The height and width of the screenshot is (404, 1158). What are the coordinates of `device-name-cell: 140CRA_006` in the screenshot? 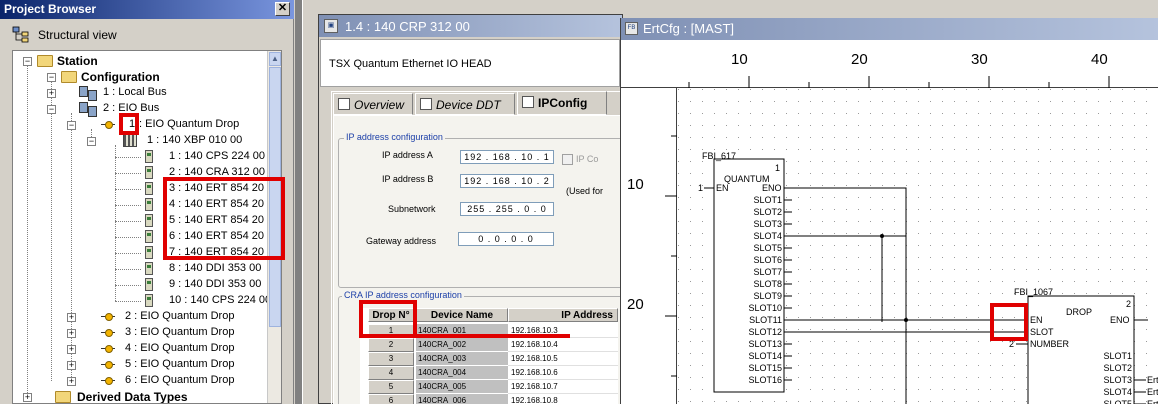 It's located at (462, 399).